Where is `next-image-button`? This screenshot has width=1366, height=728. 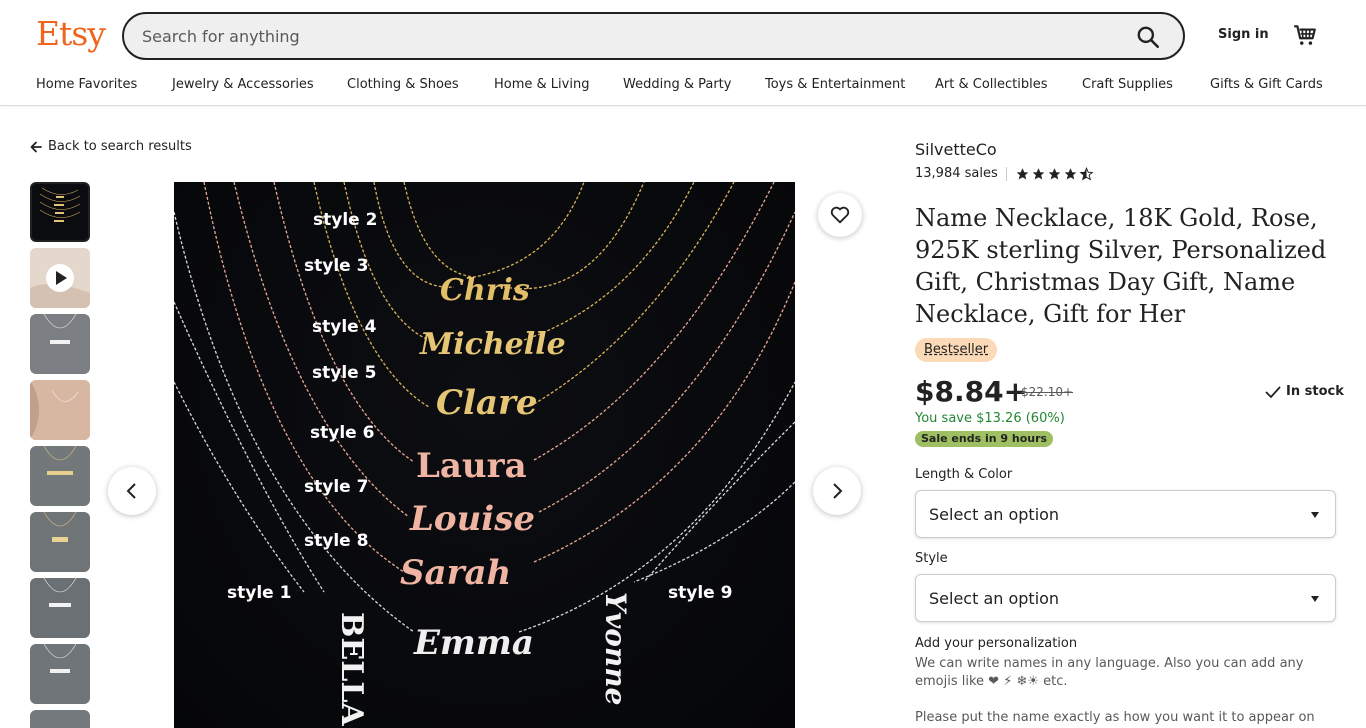 next-image-button is located at coordinates (837, 491).